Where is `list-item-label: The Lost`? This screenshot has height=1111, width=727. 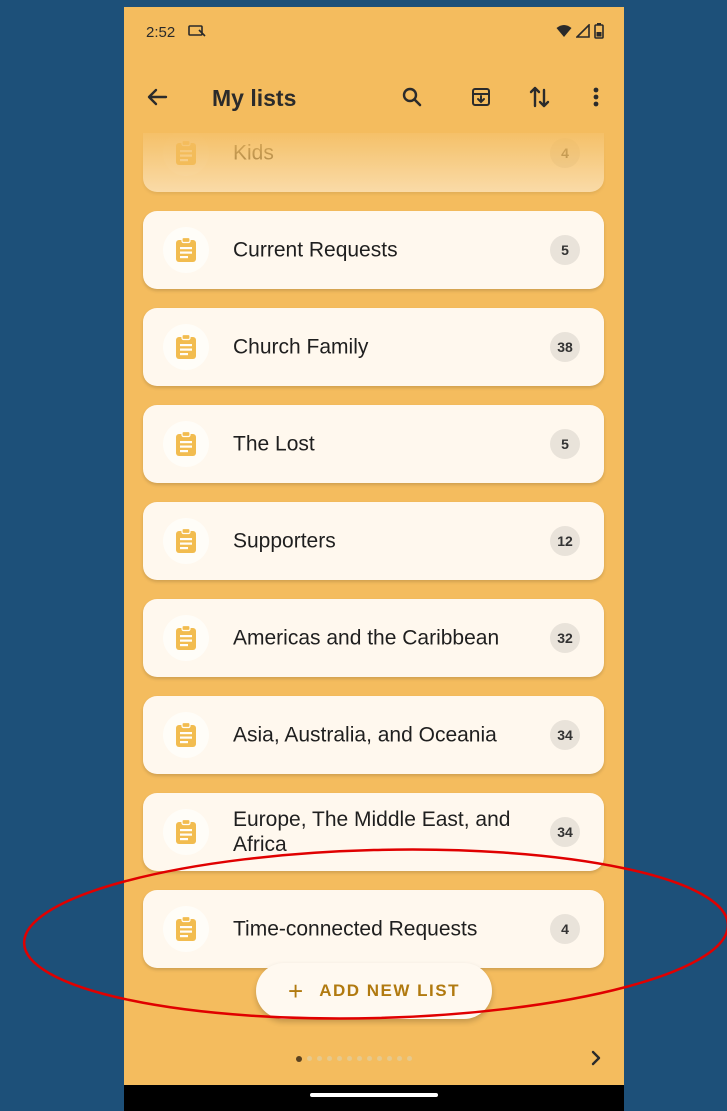 list-item-label: The Lost is located at coordinates (274, 444).